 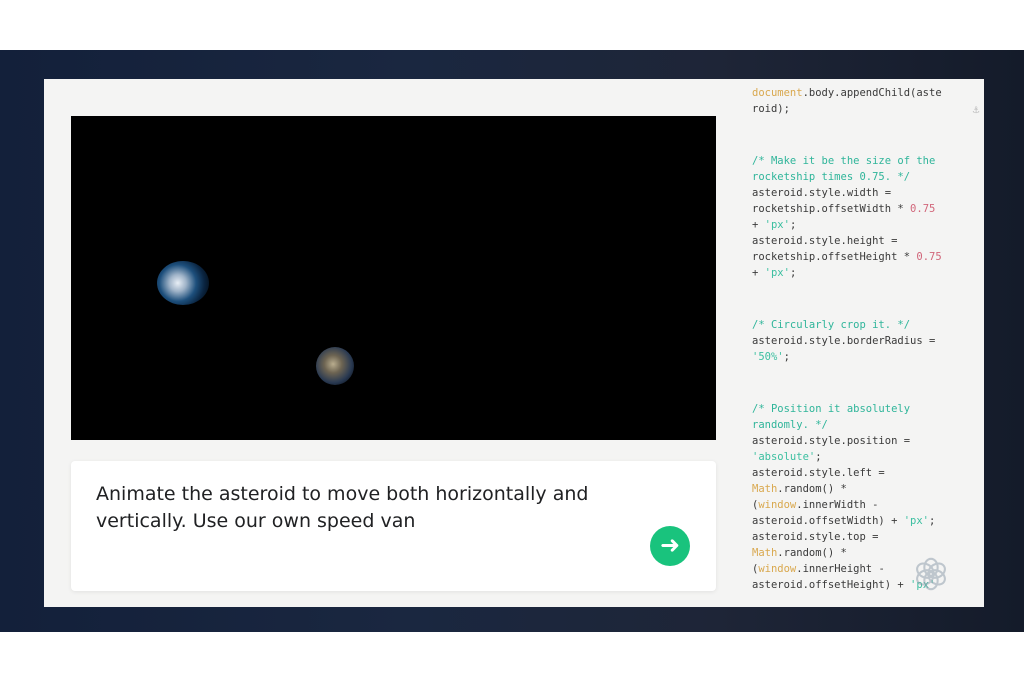 I want to click on code-token: asteroid.style.top =, so click(x=815, y=537).